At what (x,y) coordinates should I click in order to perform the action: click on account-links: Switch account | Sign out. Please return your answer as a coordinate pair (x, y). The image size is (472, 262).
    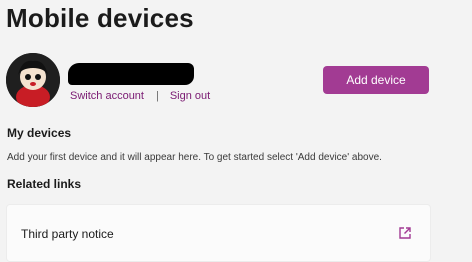
    Looking at the image, I should click on (140, 96).